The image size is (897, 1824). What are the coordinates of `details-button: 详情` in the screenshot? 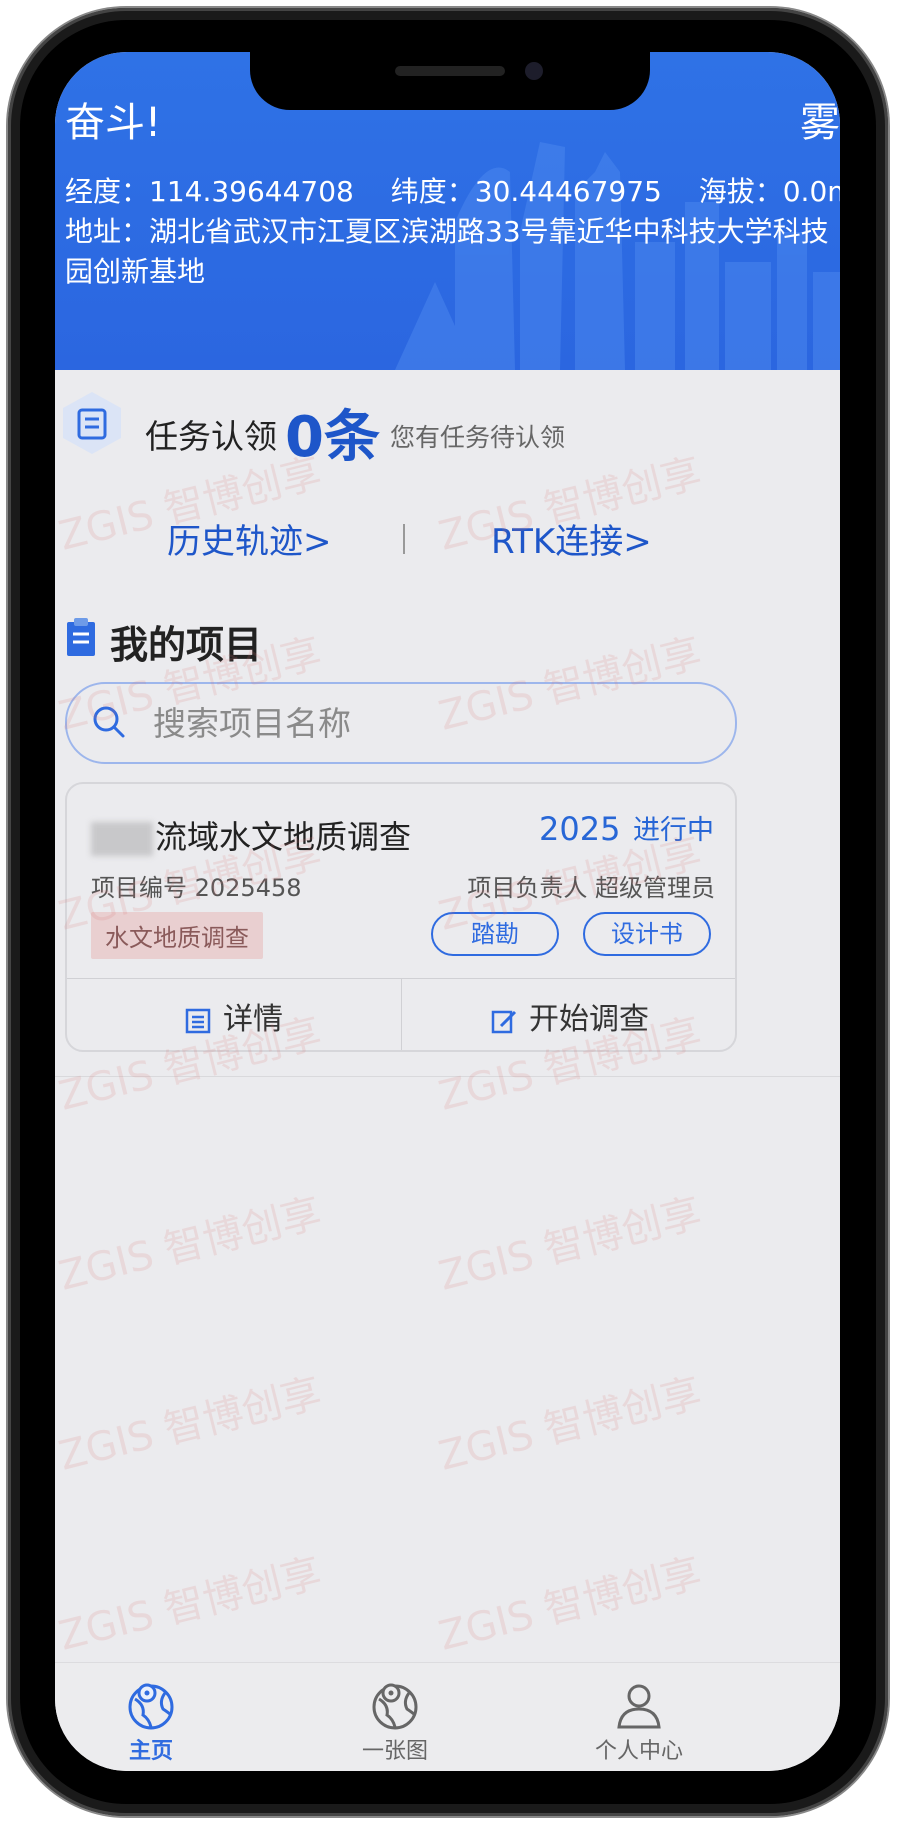 It's located at (234, 1016).